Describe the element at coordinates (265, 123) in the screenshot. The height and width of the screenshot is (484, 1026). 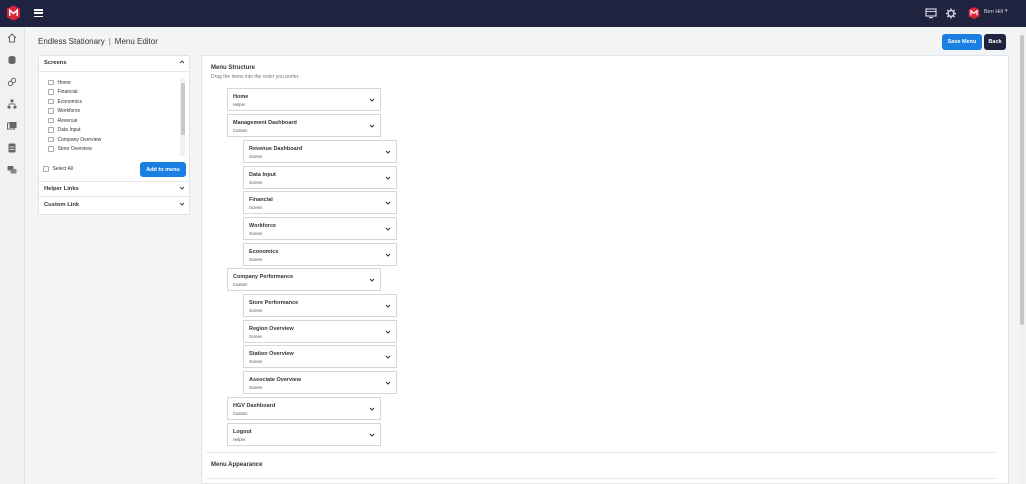
I see `menu-item-name: Management Dashboard` at that location.